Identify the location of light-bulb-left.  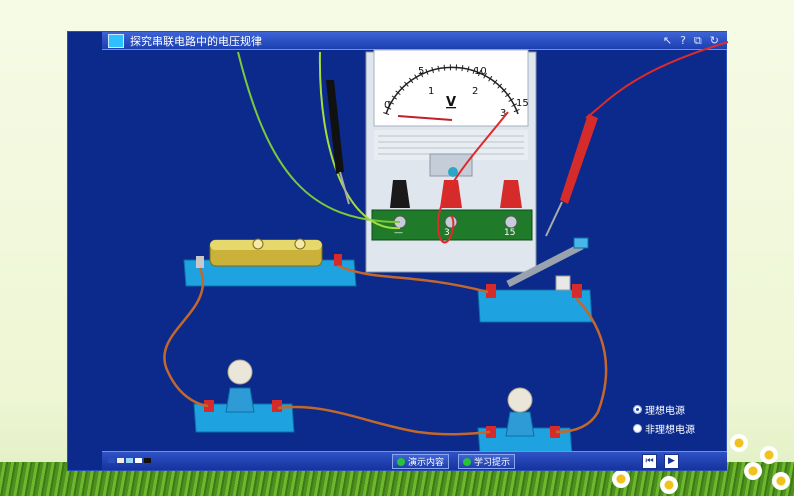
(244, 396).